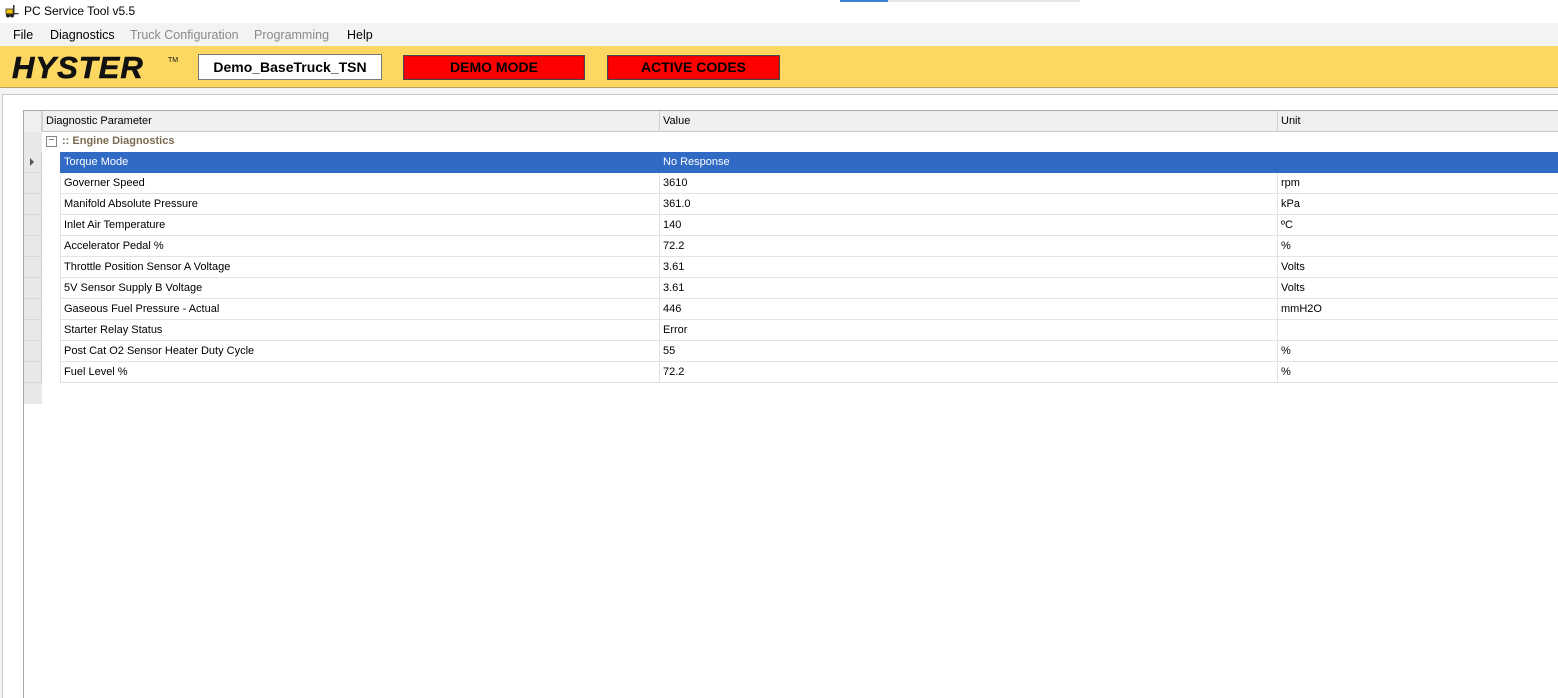  What do you see at coordinates (968, 330) in the screenshot?
I see `cell-value: Error` at bounding box center [968, 330].